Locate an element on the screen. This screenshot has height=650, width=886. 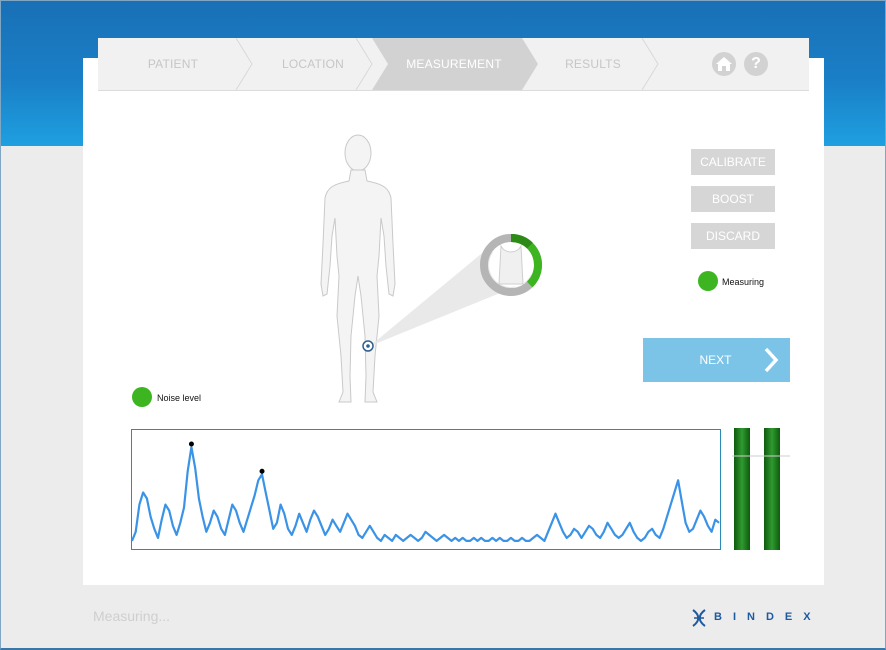
signal-chart is located at coordinates (426, 489).